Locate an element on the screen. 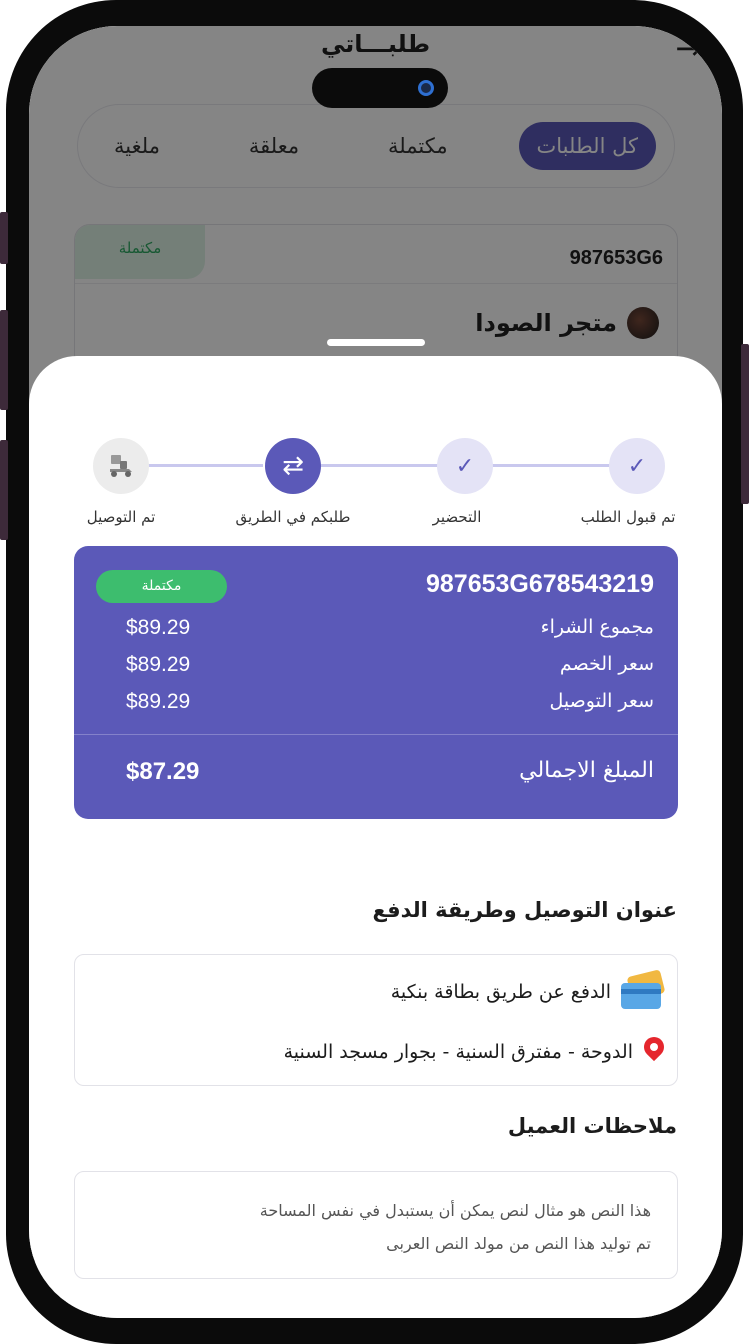 The image size is (749, 1344). volume-up-button is located at coordinates (4, 360).